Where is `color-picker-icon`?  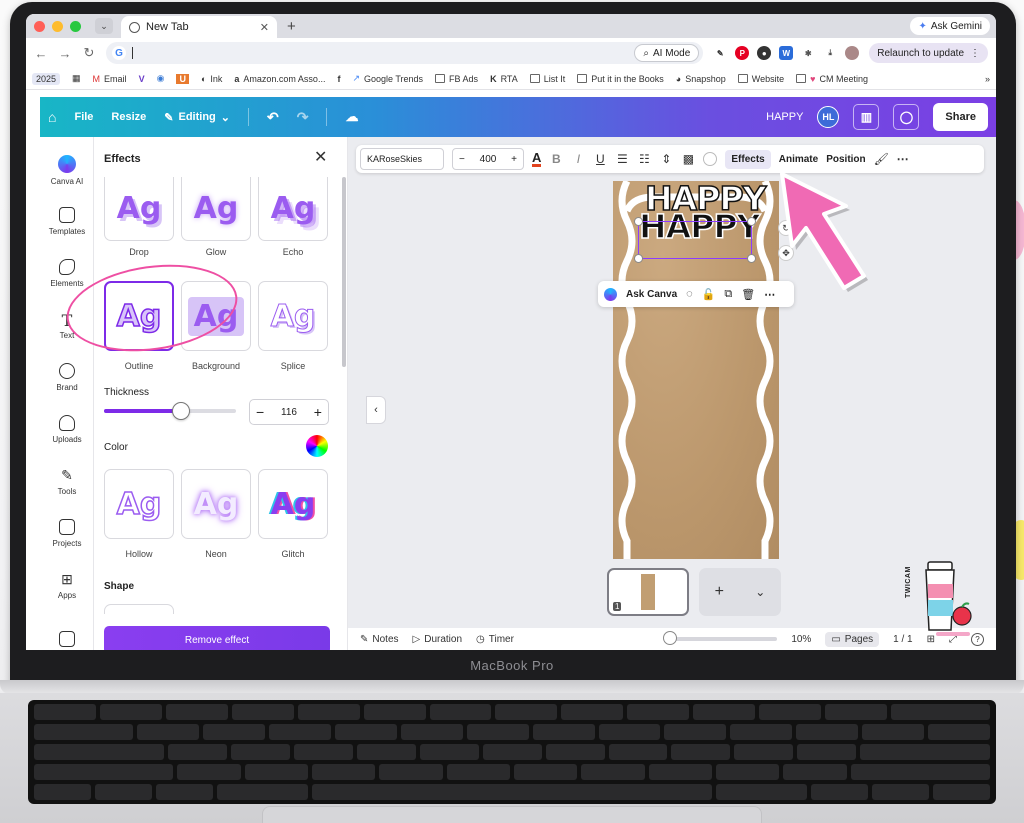
color-picker-icon is located at coordinates (317, 446).